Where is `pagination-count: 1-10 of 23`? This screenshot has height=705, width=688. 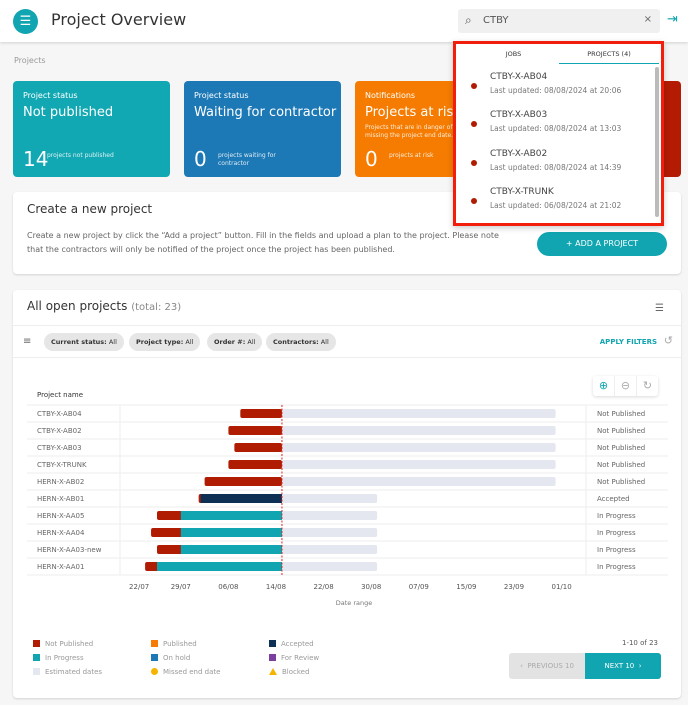
pagination-count: 1-10 of 23 is located at coordinates (640, 643).